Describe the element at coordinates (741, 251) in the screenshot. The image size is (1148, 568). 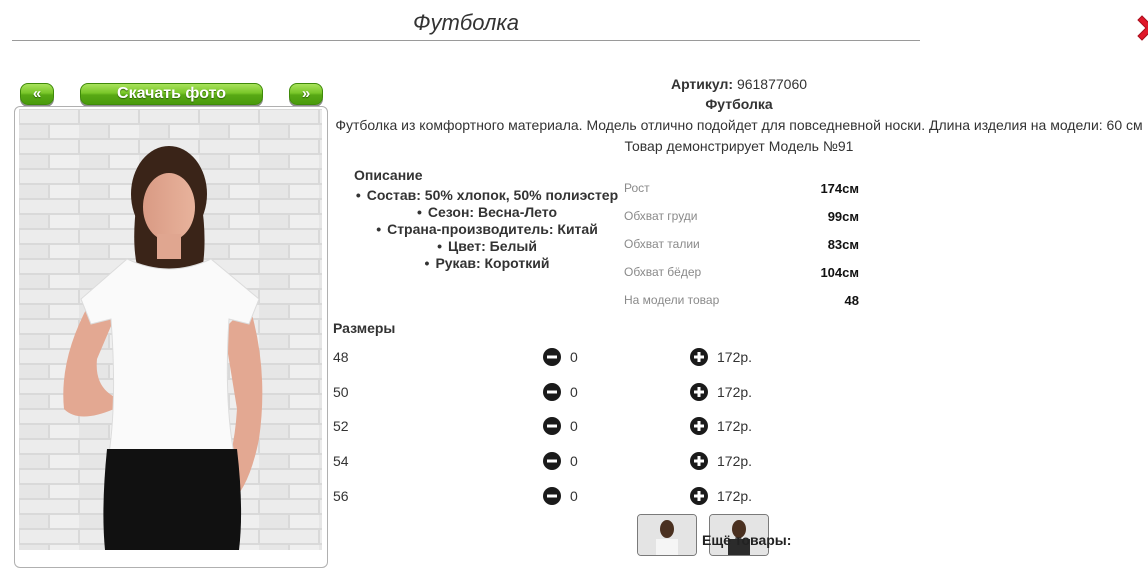
I see `measurement-row: Обхват талии 83см` at that location.